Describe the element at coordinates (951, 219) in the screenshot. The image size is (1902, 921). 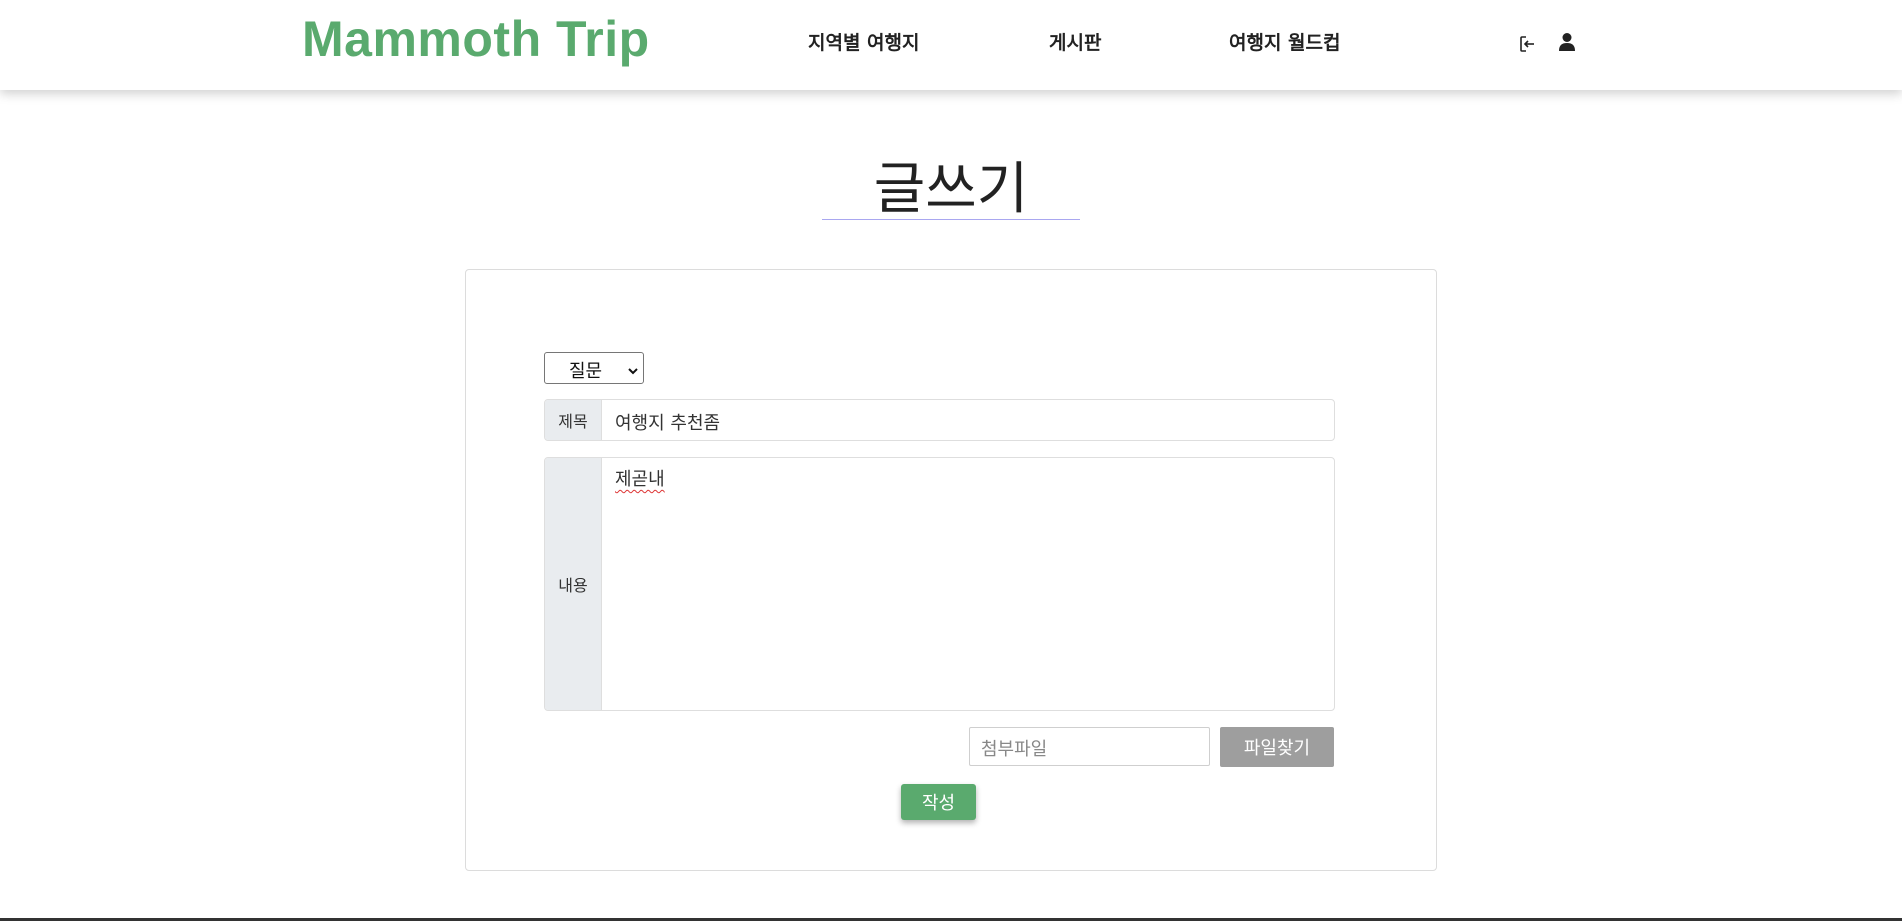
I see `title-underline` at that location.